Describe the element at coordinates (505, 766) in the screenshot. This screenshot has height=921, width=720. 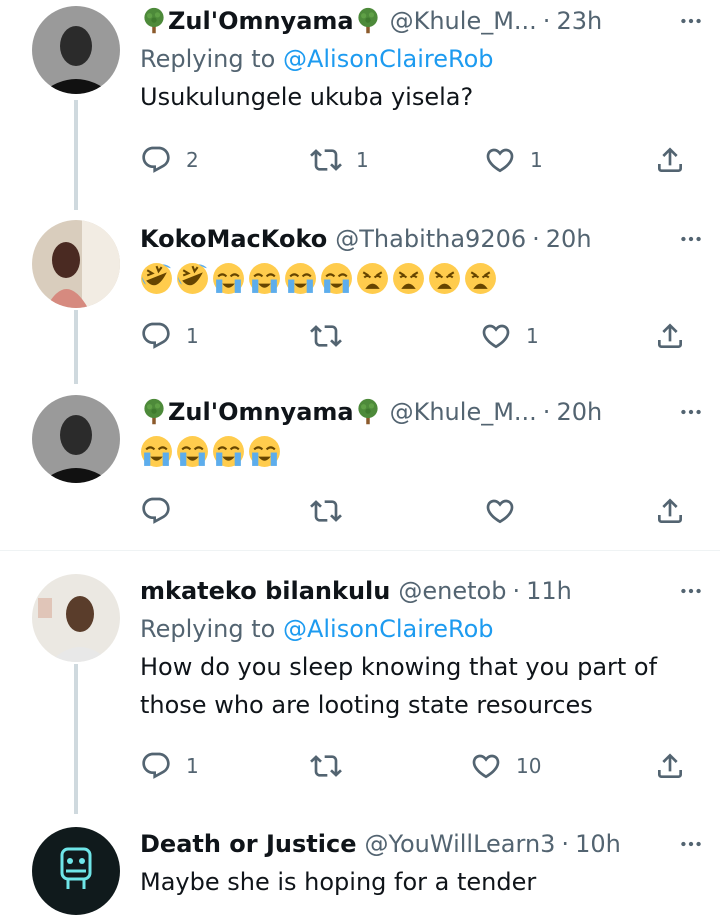
I see `like-button: 10` at that location.